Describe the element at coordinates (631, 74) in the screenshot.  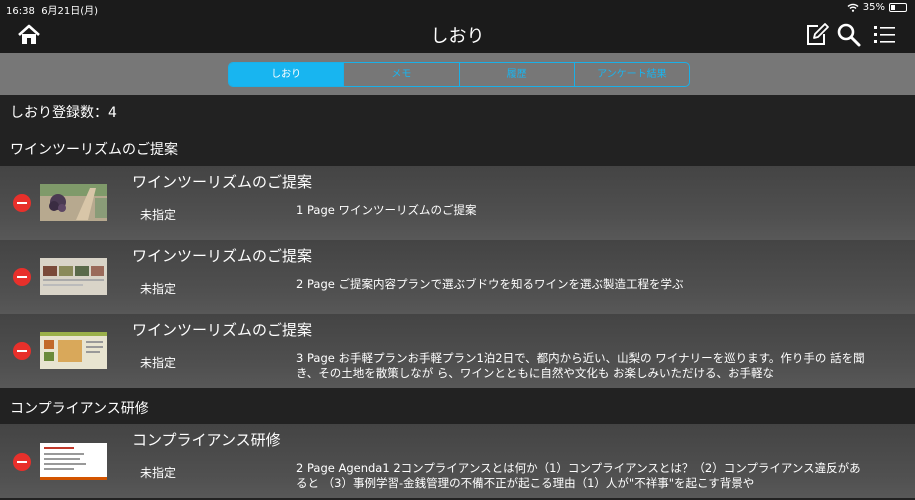
I see `tab-survey-results: アンケート結果` at that location.